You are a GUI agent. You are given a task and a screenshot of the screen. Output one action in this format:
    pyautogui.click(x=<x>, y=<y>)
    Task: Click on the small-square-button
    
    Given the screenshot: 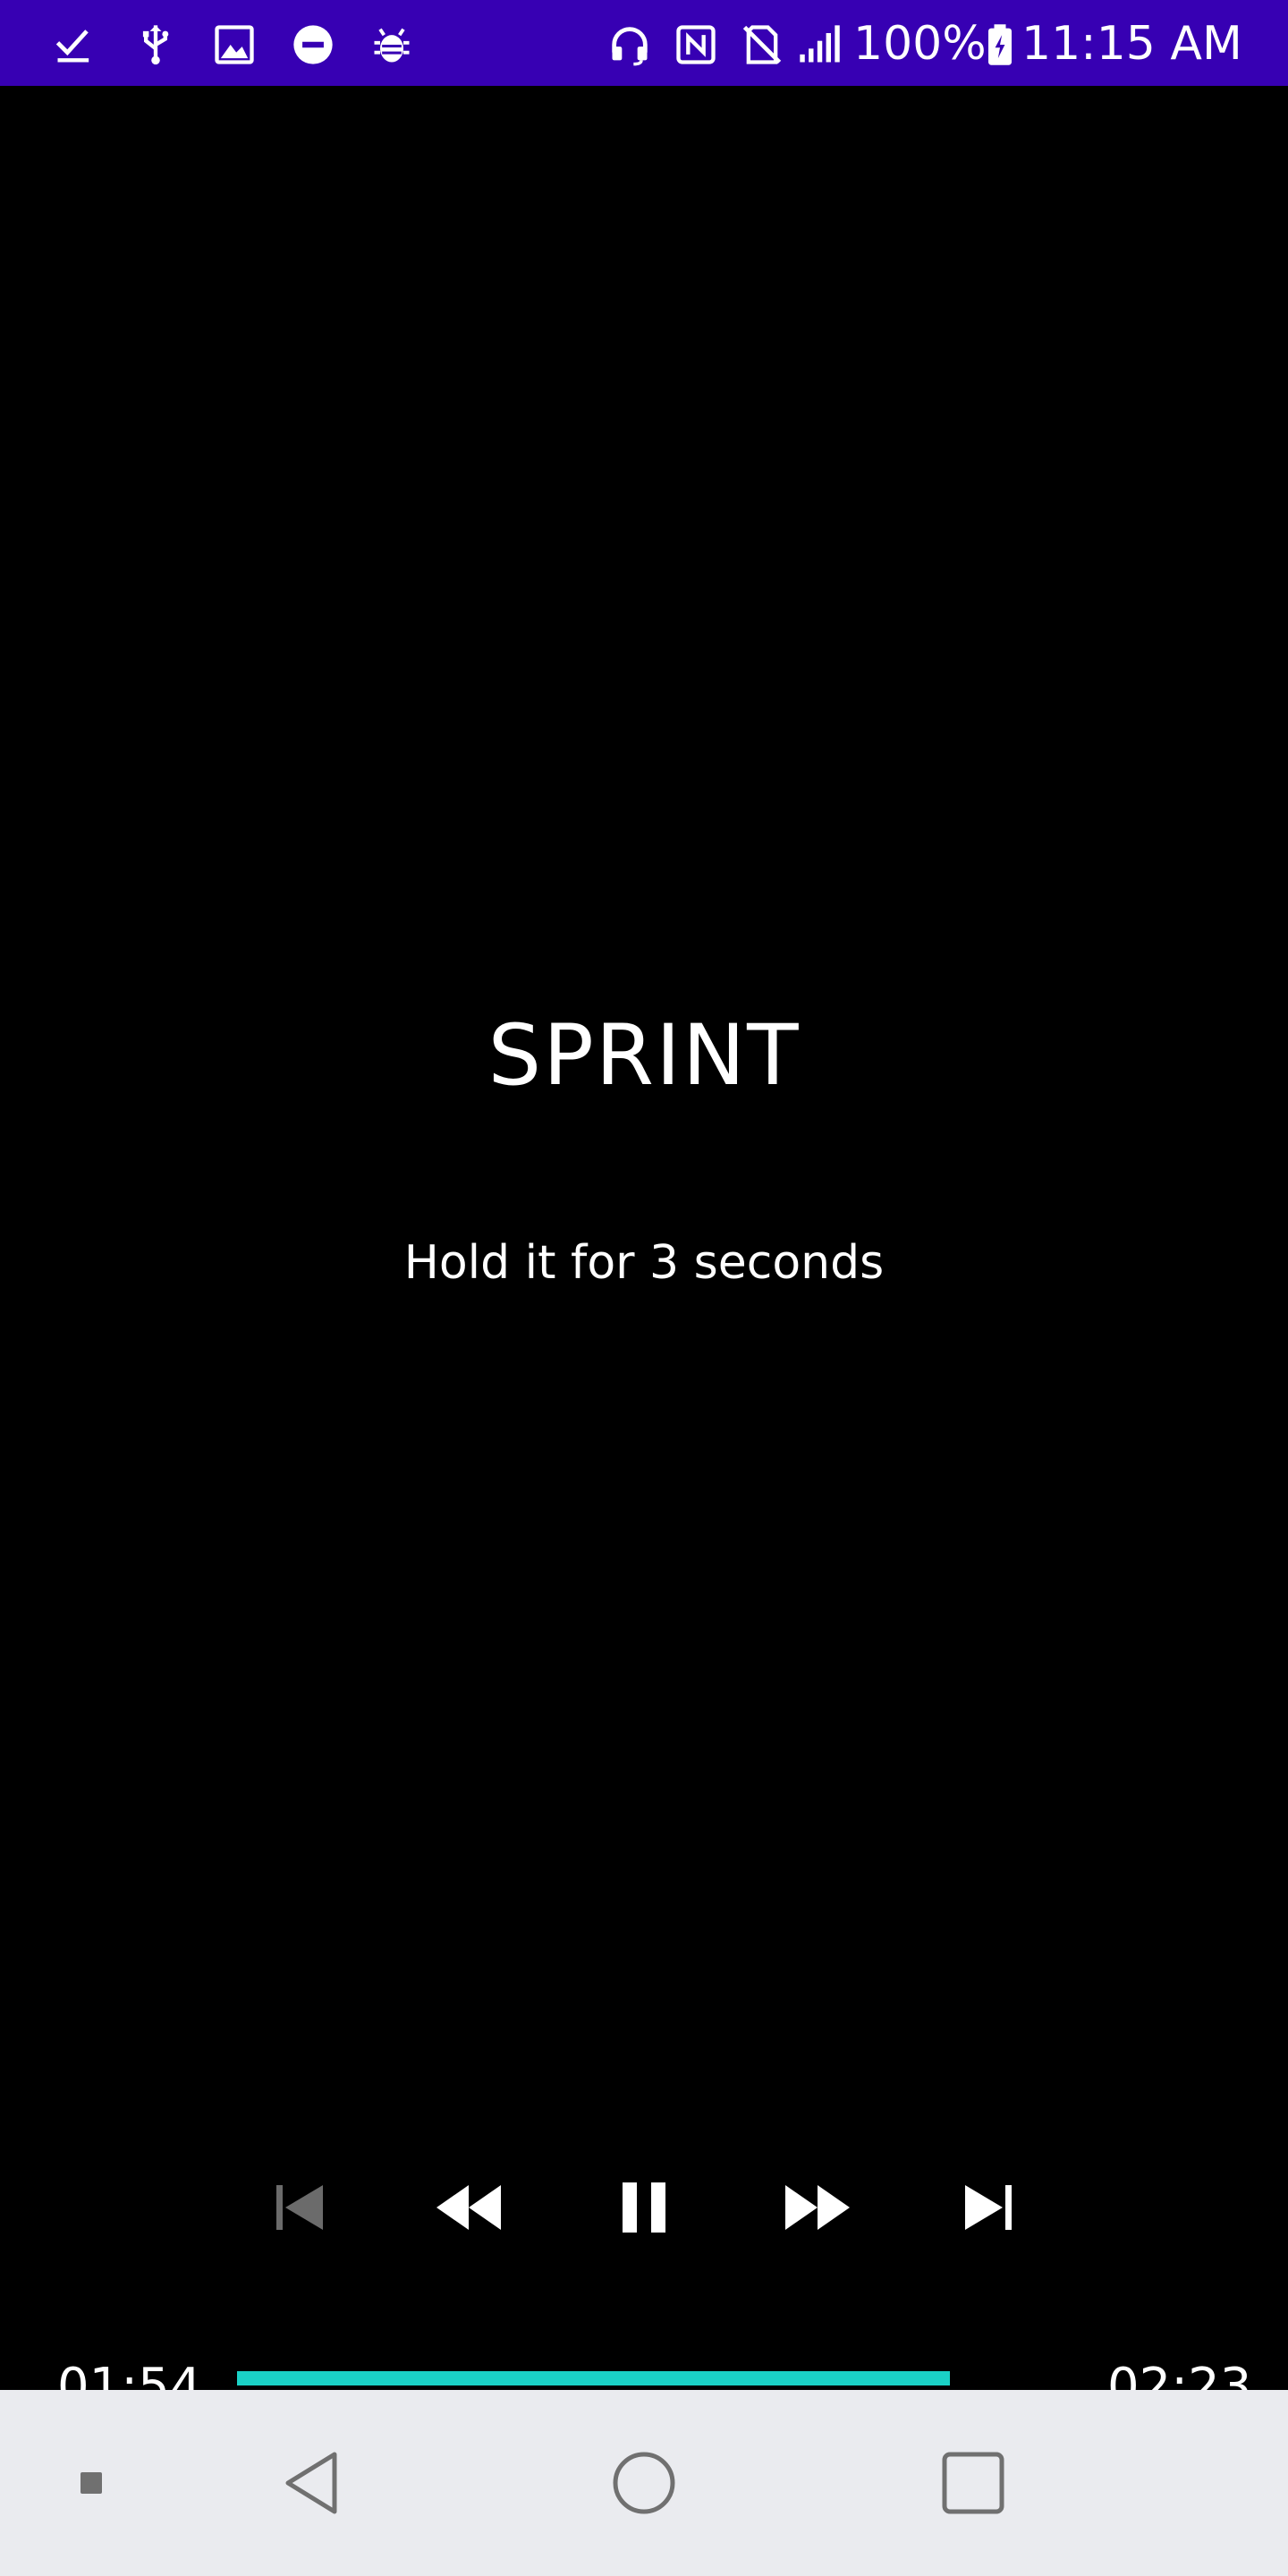 What is the action you would take?
    pyautogui.click(x=91, y=2483)
    